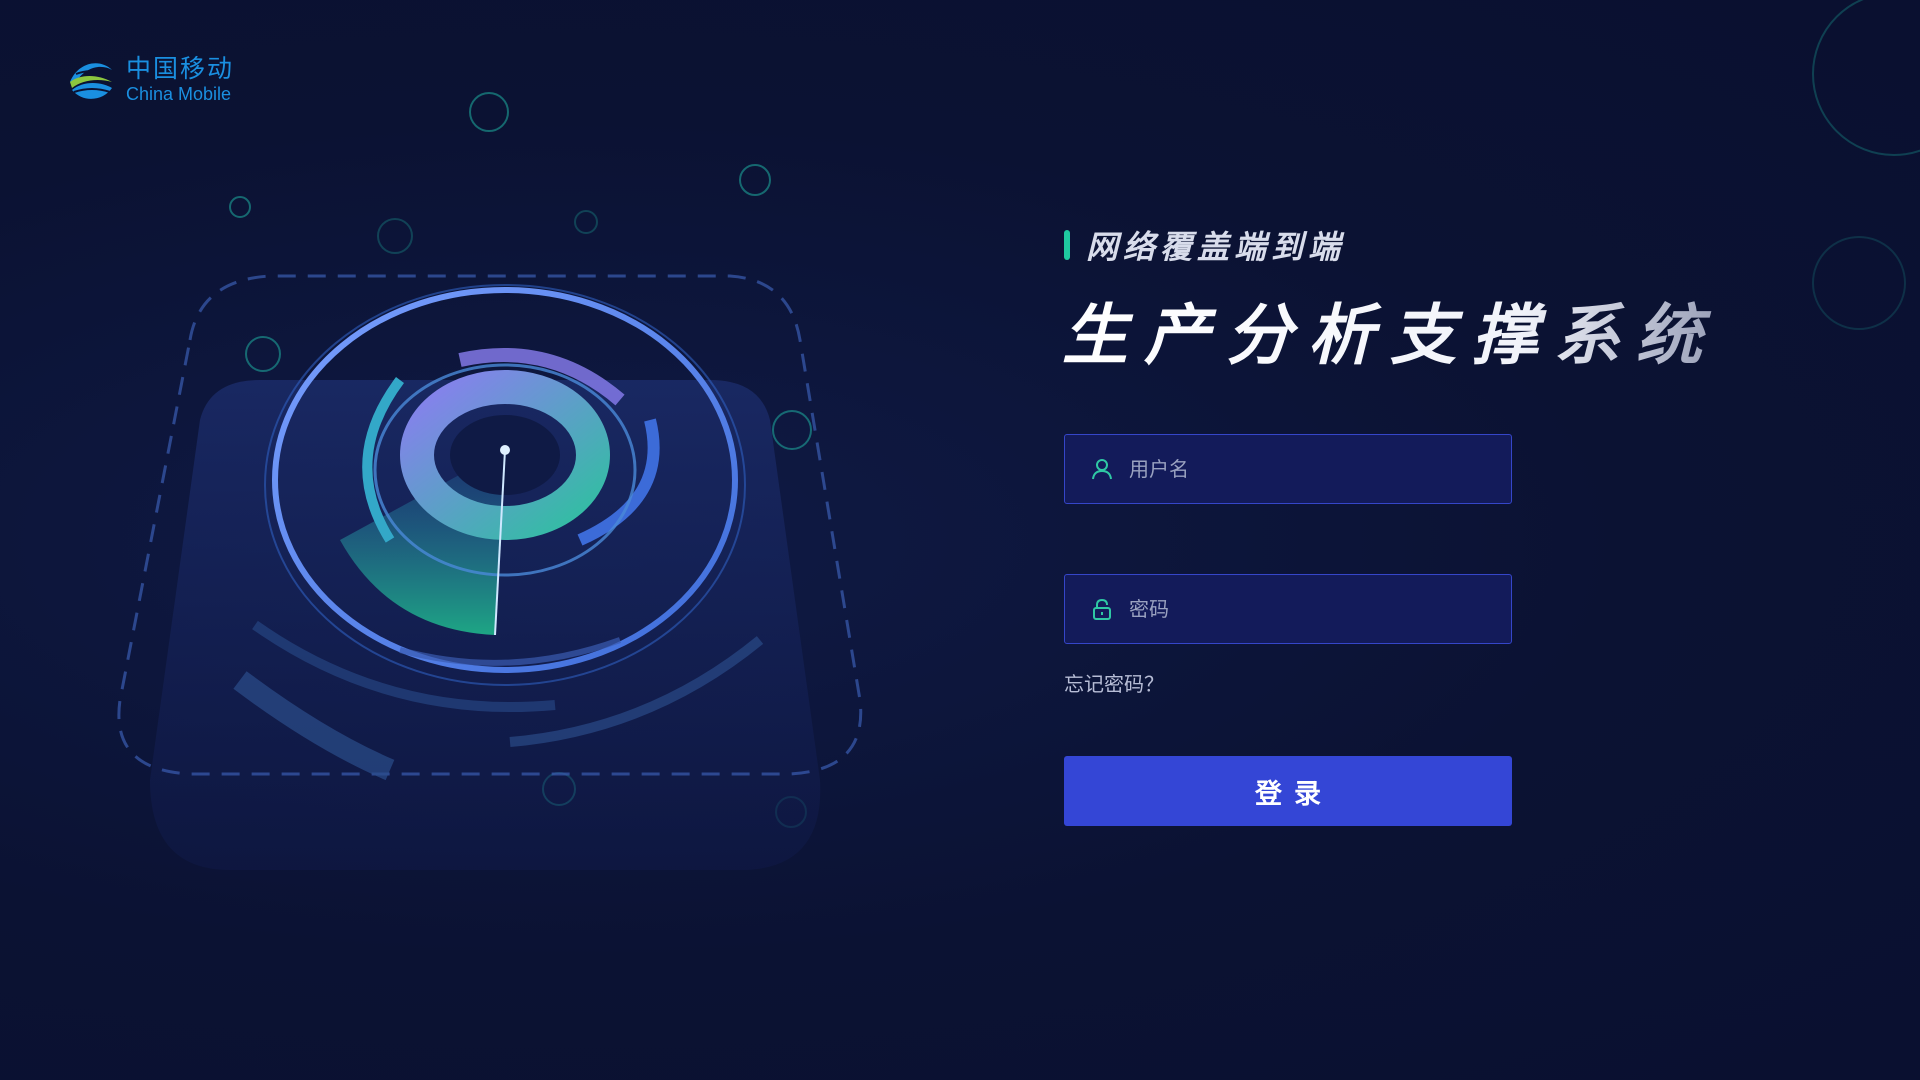 The height and width of the screenshot is (1080, 1920). What do you see at coordinates (1067, 245) in the screenshot?
I see `subtitle-accent-bar` at bounding box center [1067, 245].